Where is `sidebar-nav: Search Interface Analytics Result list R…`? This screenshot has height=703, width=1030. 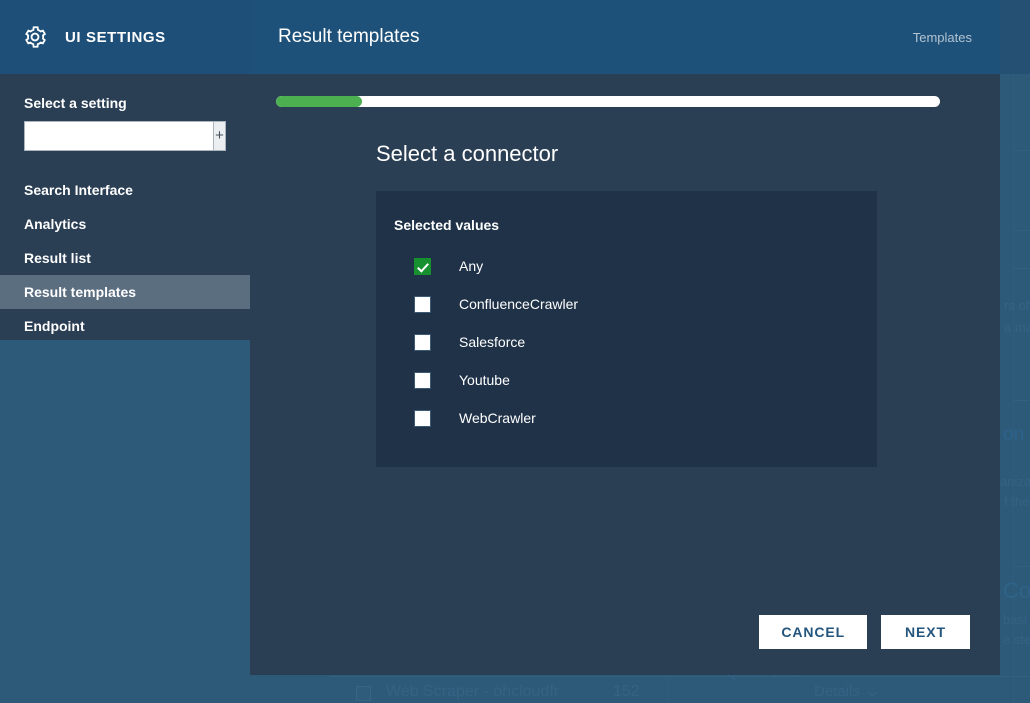
sidebar-nav: Search Interface Analytics Result list R… is located at coordinates (125, 258).